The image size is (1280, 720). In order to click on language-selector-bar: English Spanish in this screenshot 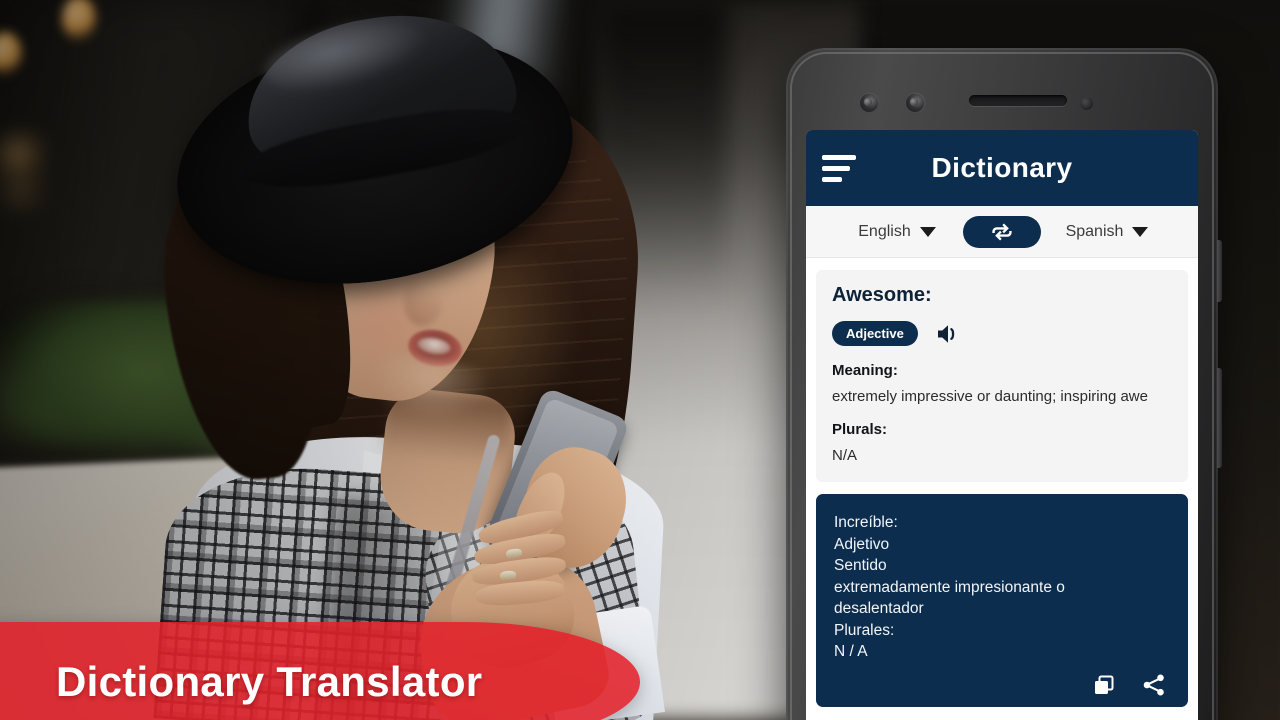, I will do `click(1002, 232)`.